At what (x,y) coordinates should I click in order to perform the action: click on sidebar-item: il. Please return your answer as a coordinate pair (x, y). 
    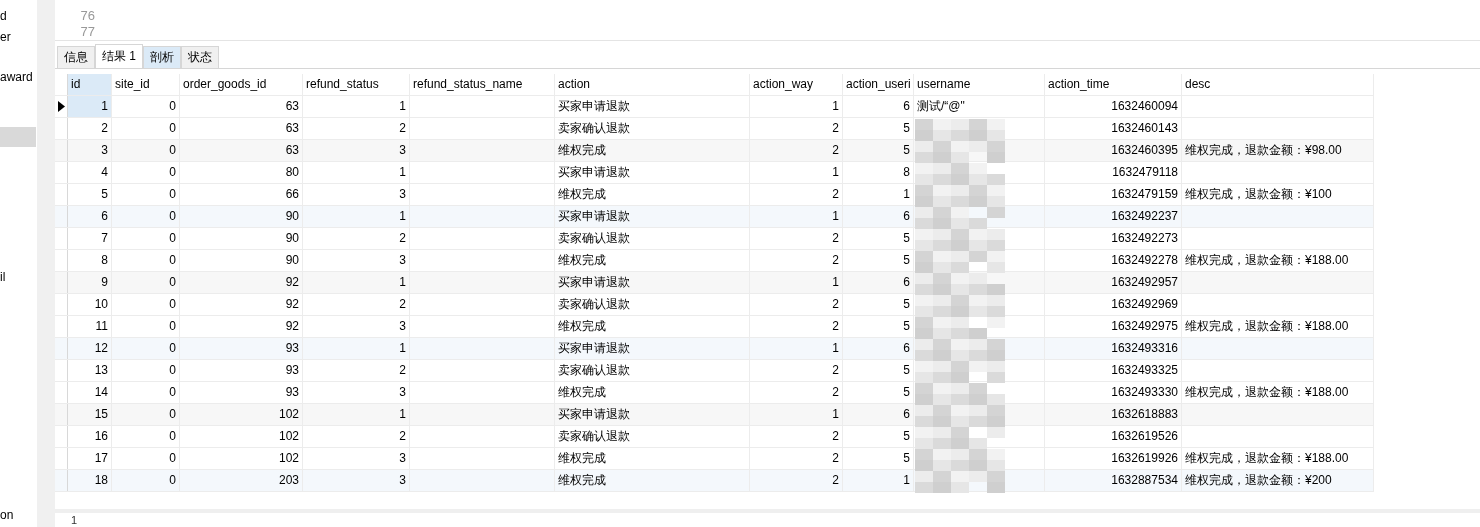
    Looking at the image, I should click on (3, 277).